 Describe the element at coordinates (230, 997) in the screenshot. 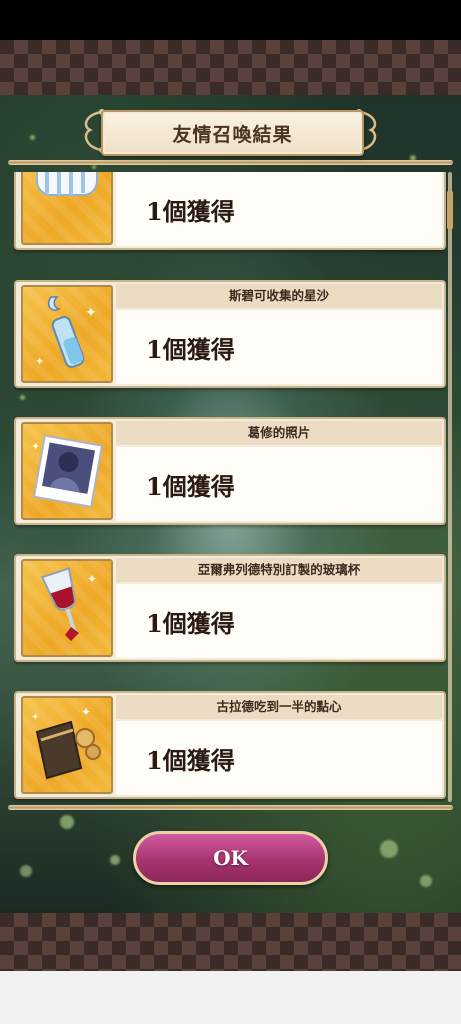

I see `navigation-bar` at that location.